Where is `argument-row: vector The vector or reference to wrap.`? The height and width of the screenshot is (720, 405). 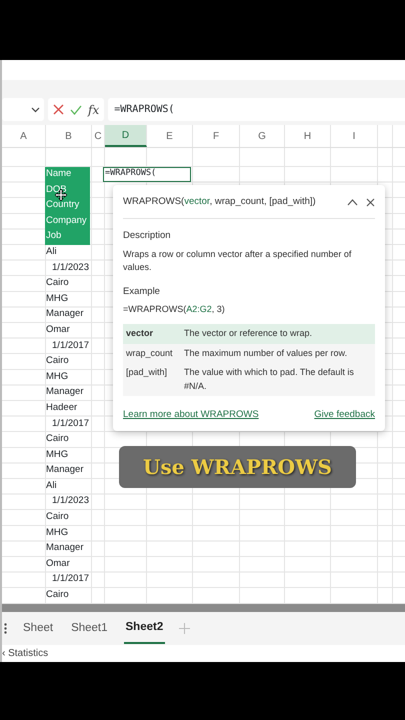 argument-row: vector The vector or reference to wrap. is located at coordinates (249, 334).